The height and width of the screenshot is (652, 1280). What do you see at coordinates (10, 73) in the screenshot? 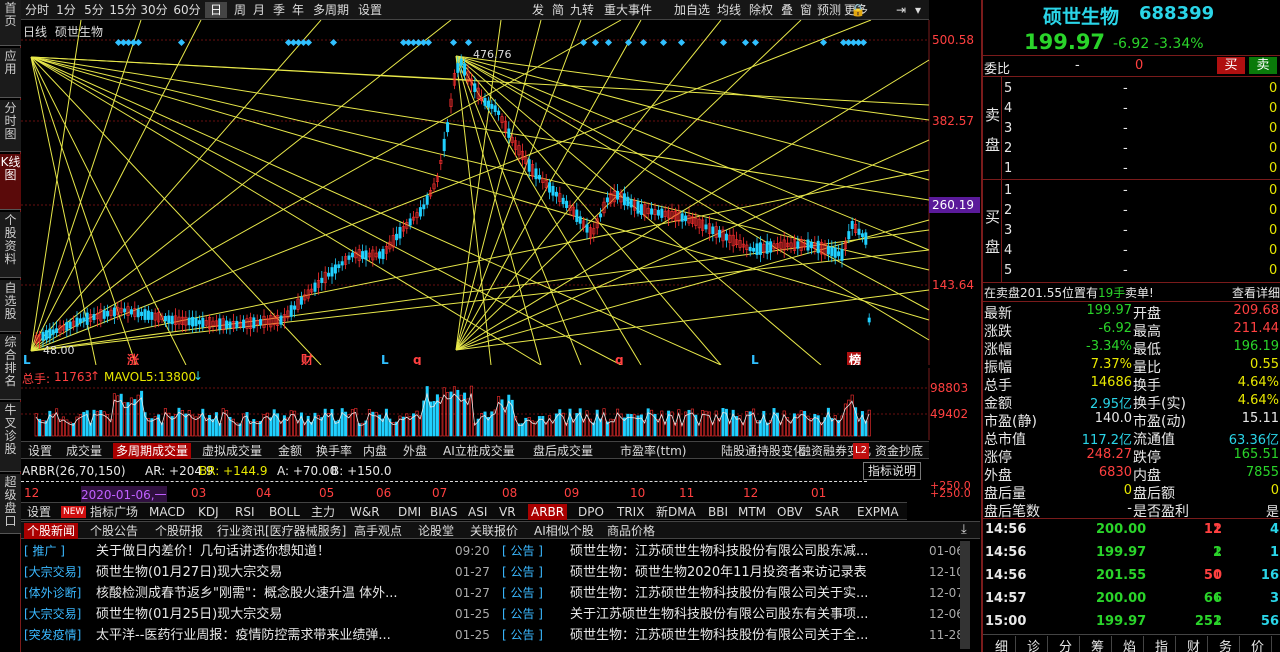
I see `left-tab-1: 应用` at bounding box center [10, 73].